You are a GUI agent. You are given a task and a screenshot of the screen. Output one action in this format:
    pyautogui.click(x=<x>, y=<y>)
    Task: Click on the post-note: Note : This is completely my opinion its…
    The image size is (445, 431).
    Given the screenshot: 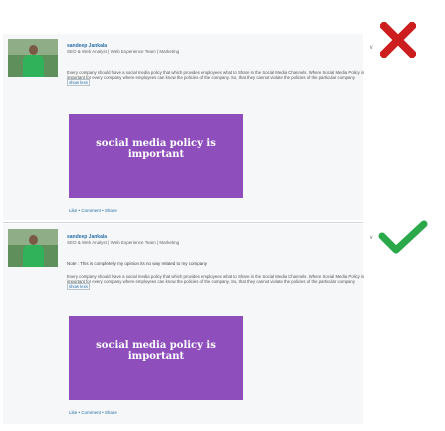 What is the action you would take?
    pyautogui.click(x=137, y=263)
    